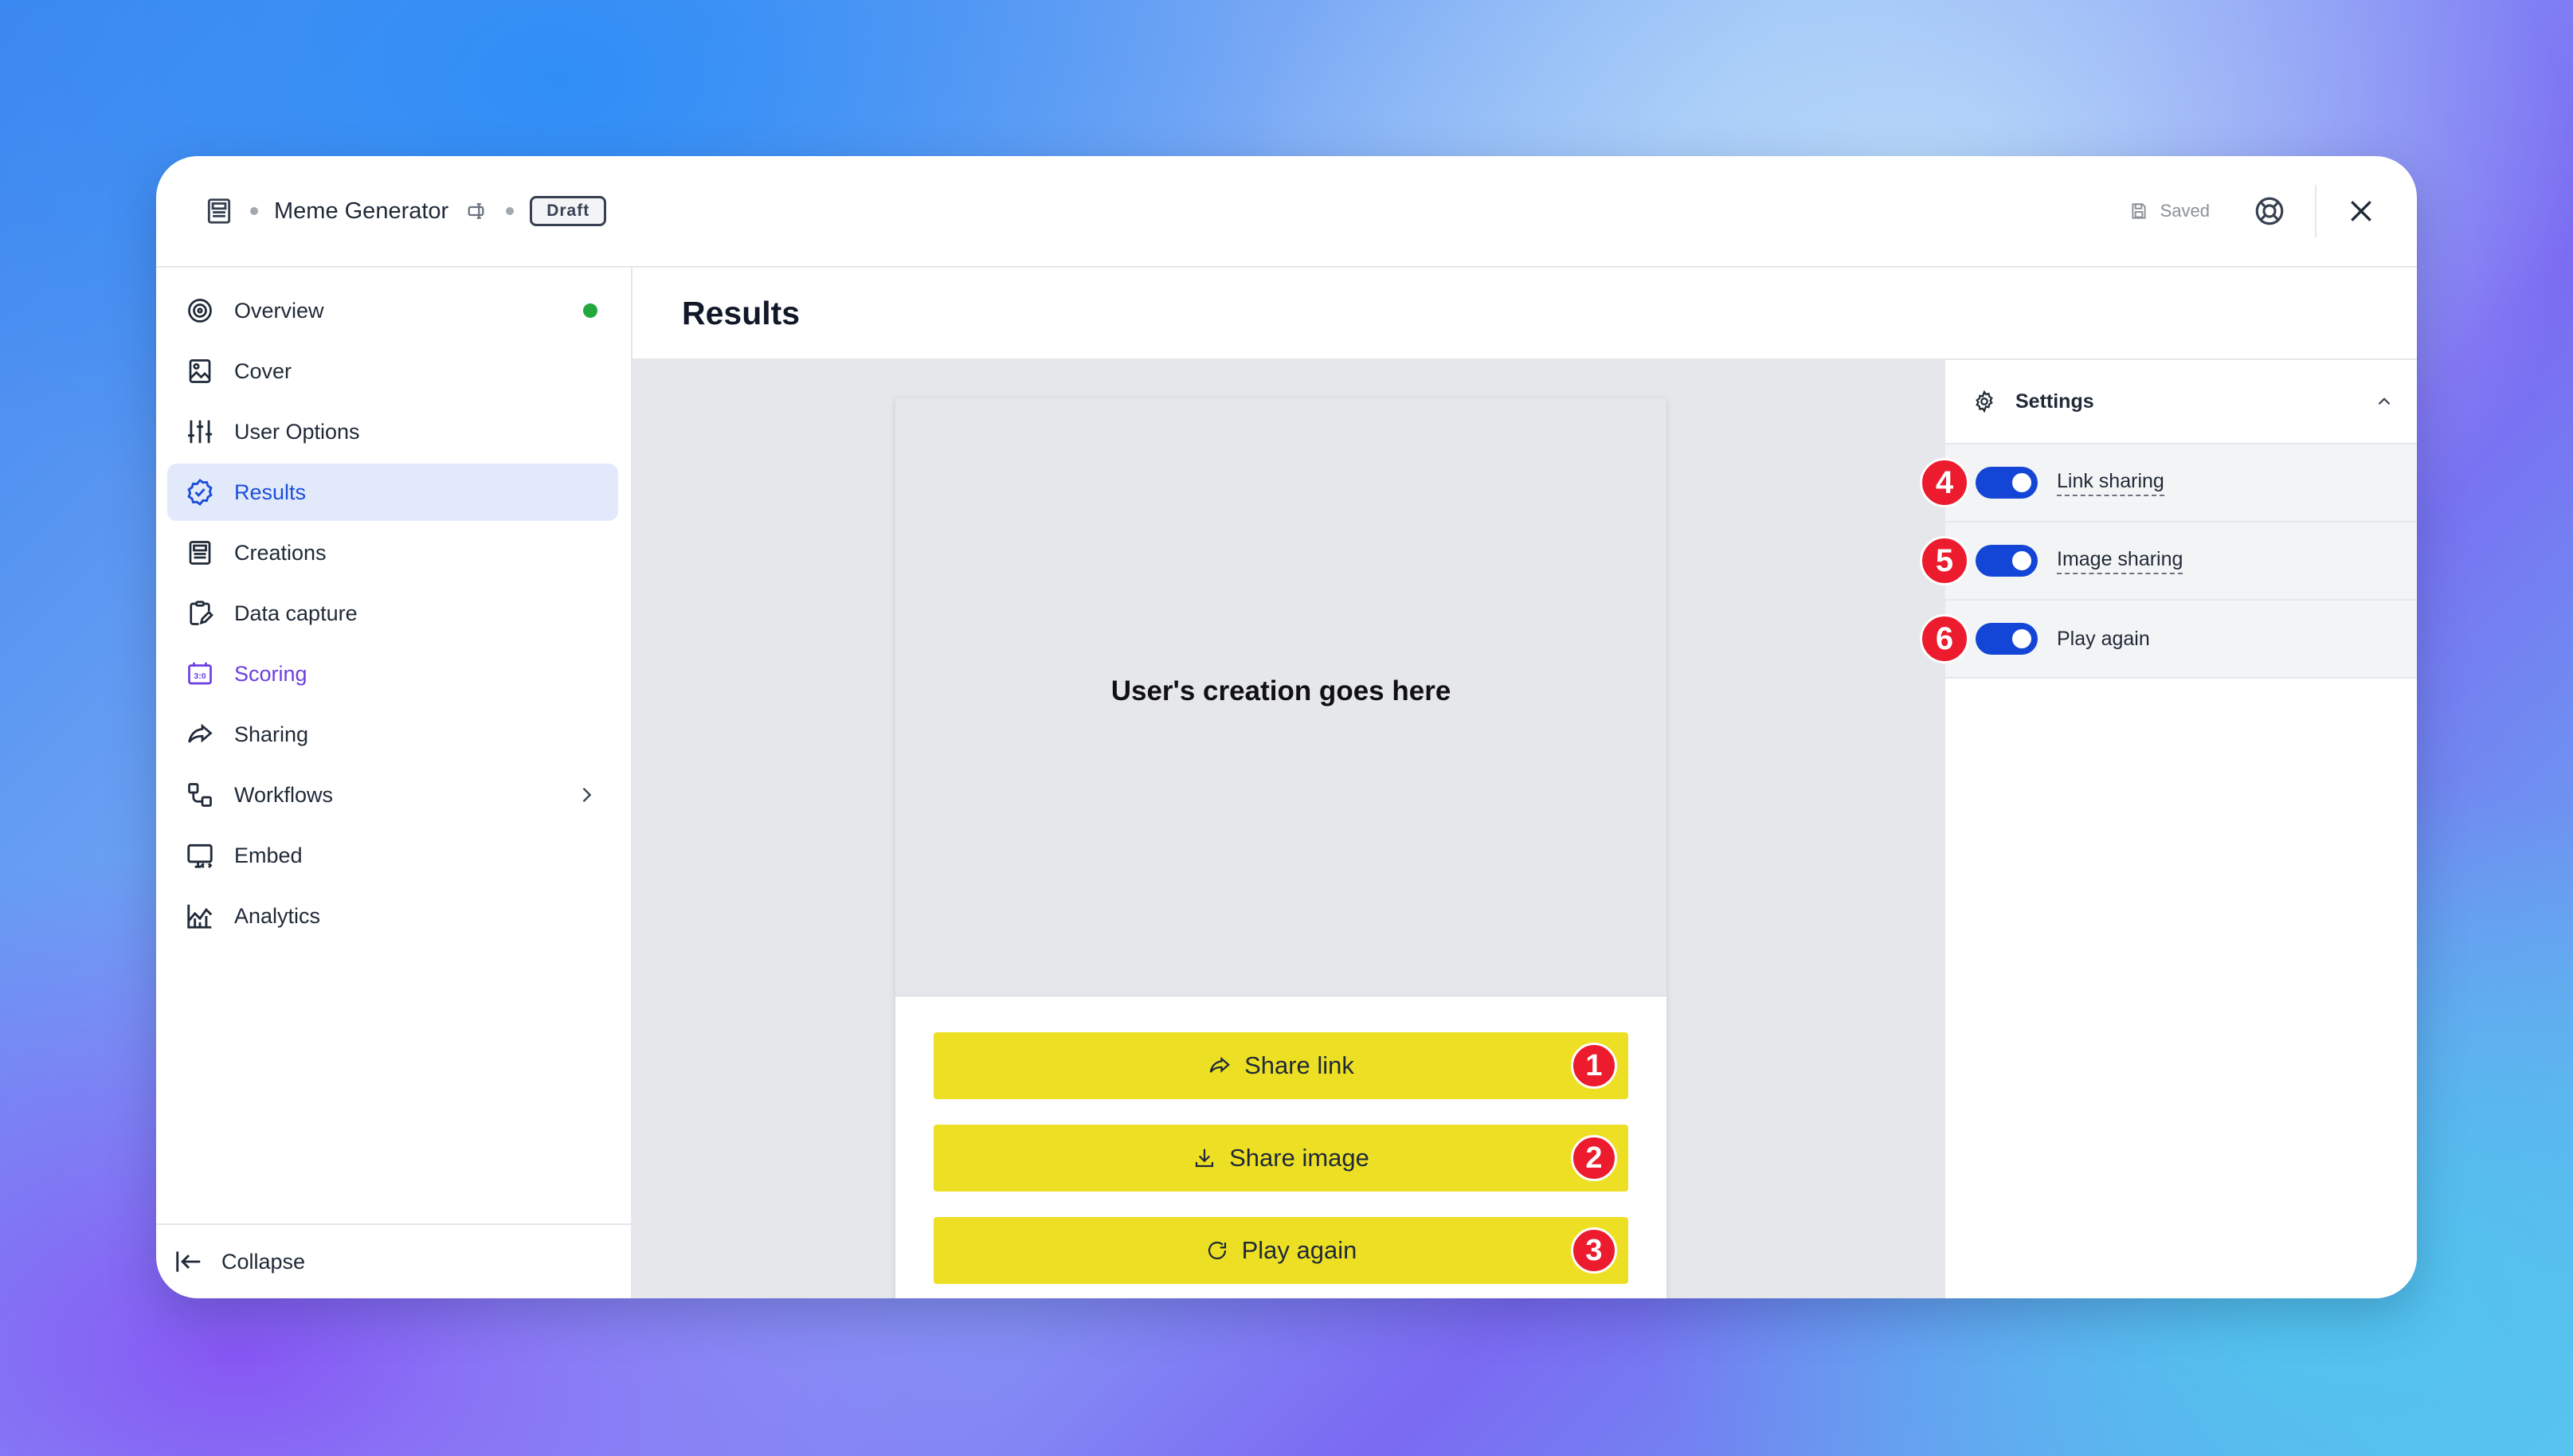 This screenshot has width=2573, height=1456. I want to click on setting-label: Play again, so click(2104, 638).